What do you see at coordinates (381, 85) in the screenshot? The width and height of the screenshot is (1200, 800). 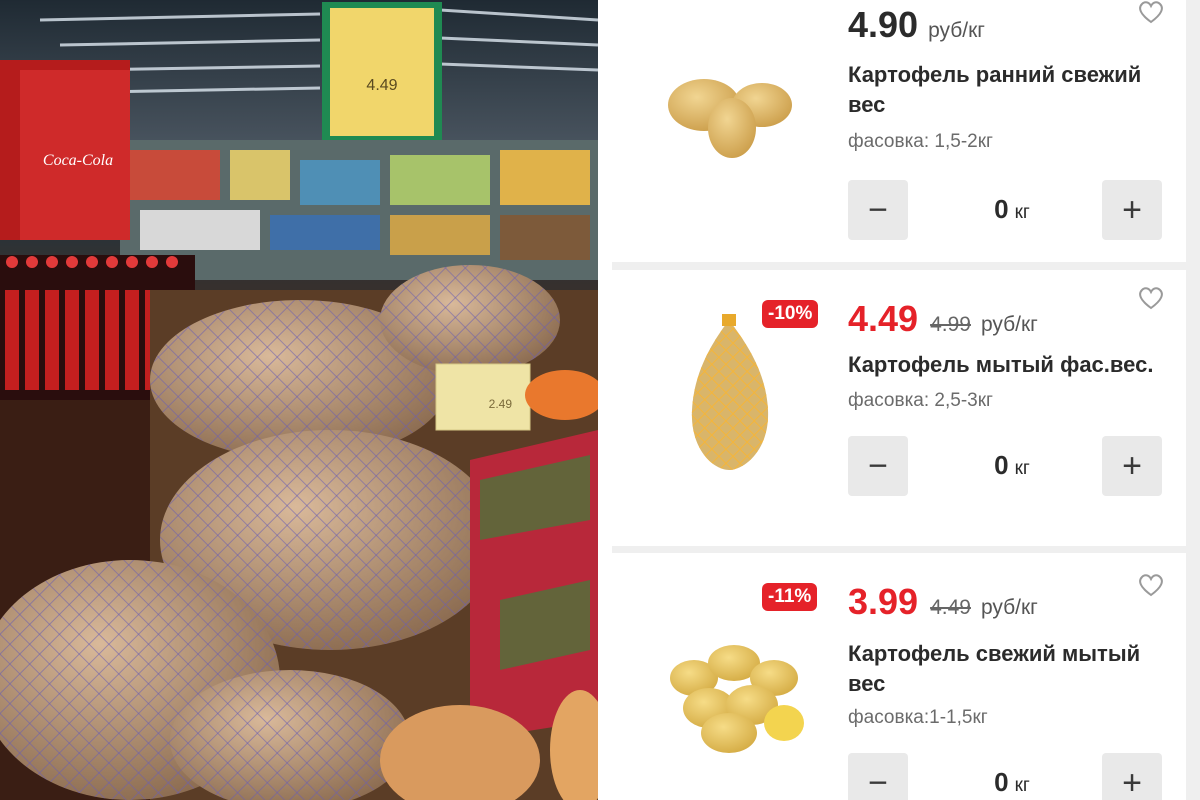 I see `sign-price-text: 4.49` at bounding box center [381, 85].